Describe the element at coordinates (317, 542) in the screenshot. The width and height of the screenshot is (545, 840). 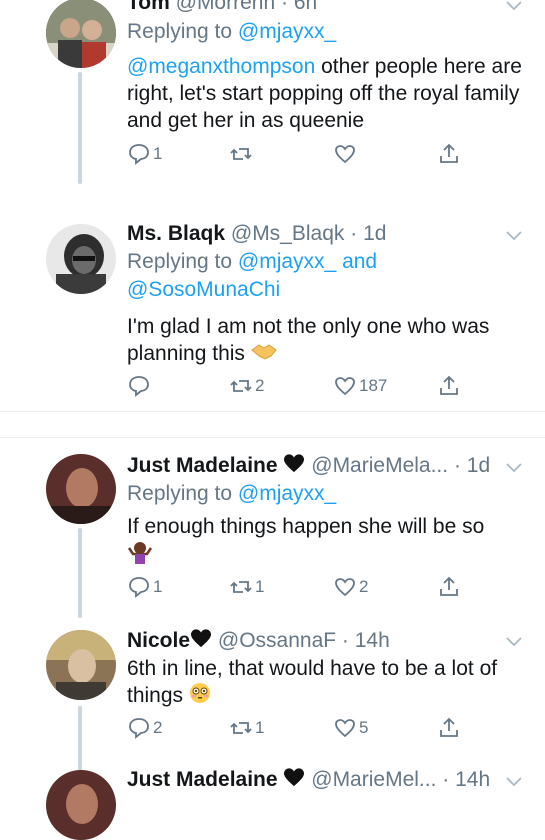
I see `tweet-text: If enough things happen she will be so` at that location.